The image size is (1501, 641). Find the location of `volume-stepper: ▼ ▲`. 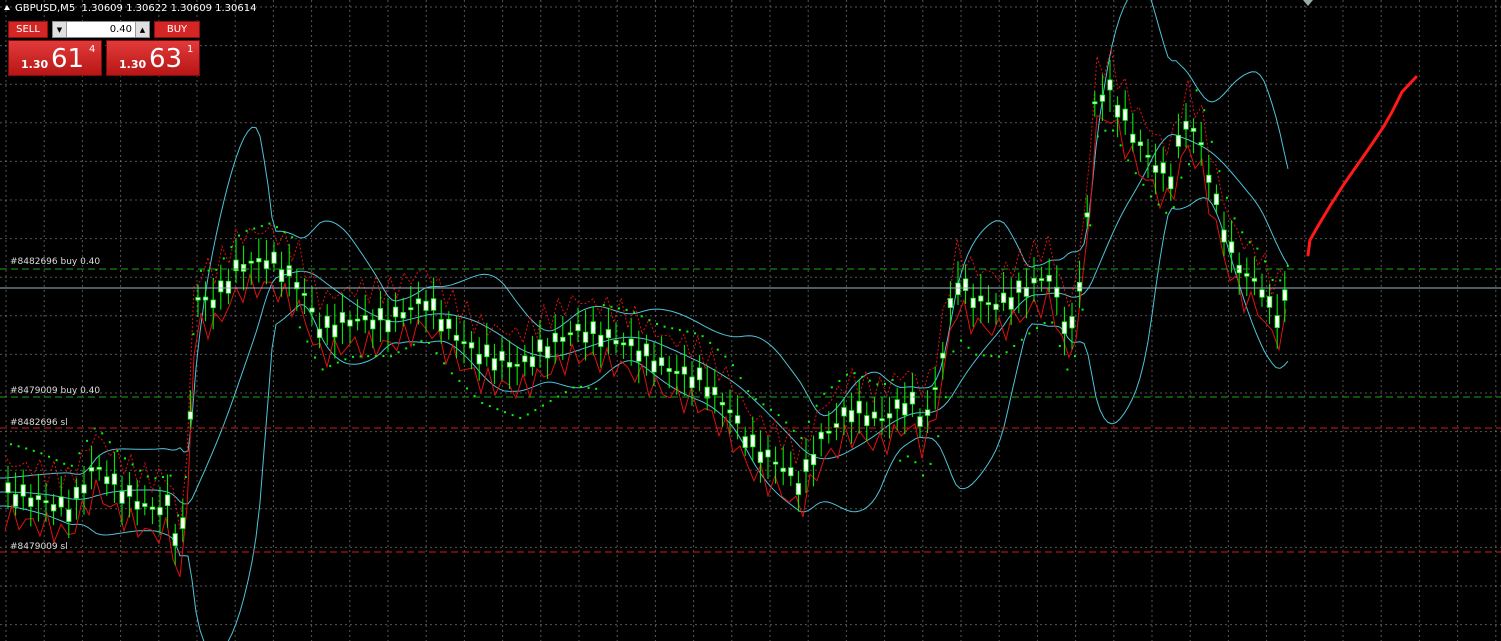

volume-stepper: ▼ ▲ is located at coordinates (101, 29).